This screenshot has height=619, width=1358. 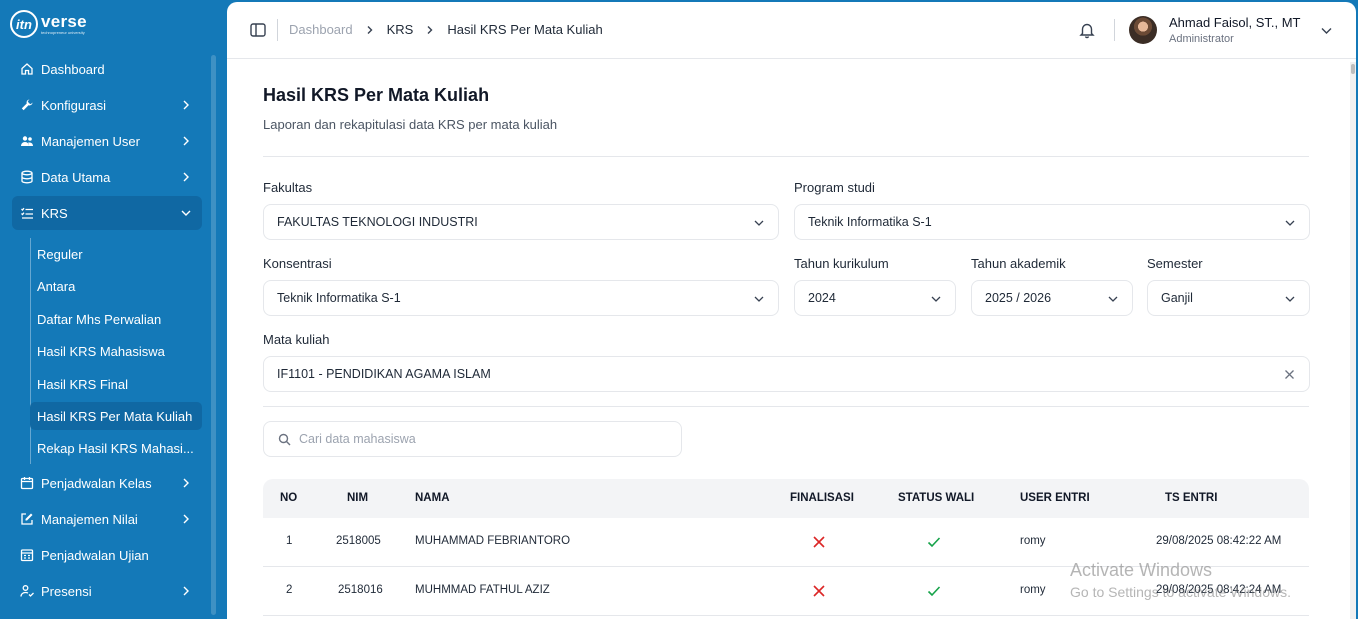 What do you see at coordinates (834, 187) in the screenshot?
I see `prodi-label: Program studi` at bounding box center [834, 187].